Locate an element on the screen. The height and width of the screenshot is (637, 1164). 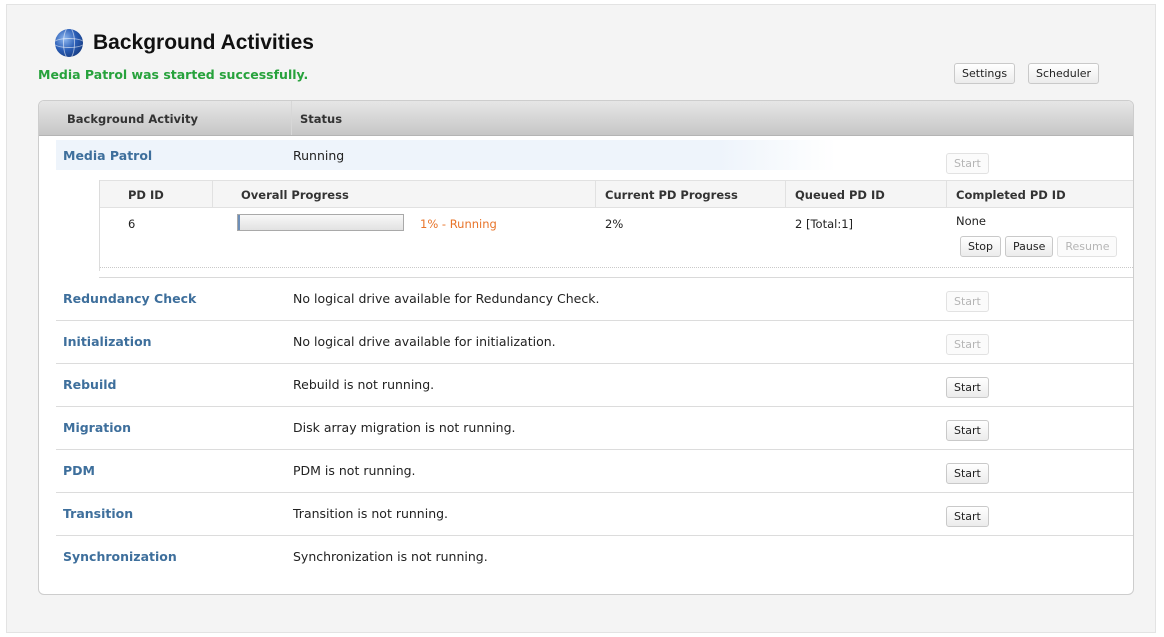
start-button-rebuild: Start is located at coordinates (967, 387).